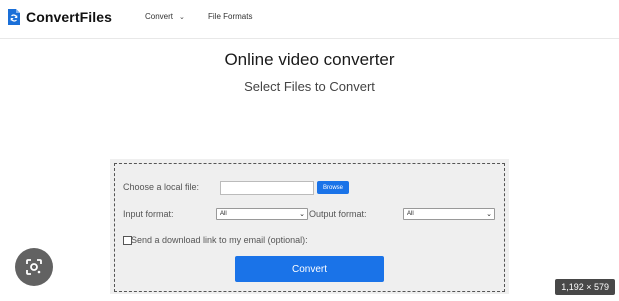 This screenshot has width=619, height=301. What do you see at coordinates (309, 59) in the screenshot?
I see `page-title: Online video converter` at bounding box center [309, 59].